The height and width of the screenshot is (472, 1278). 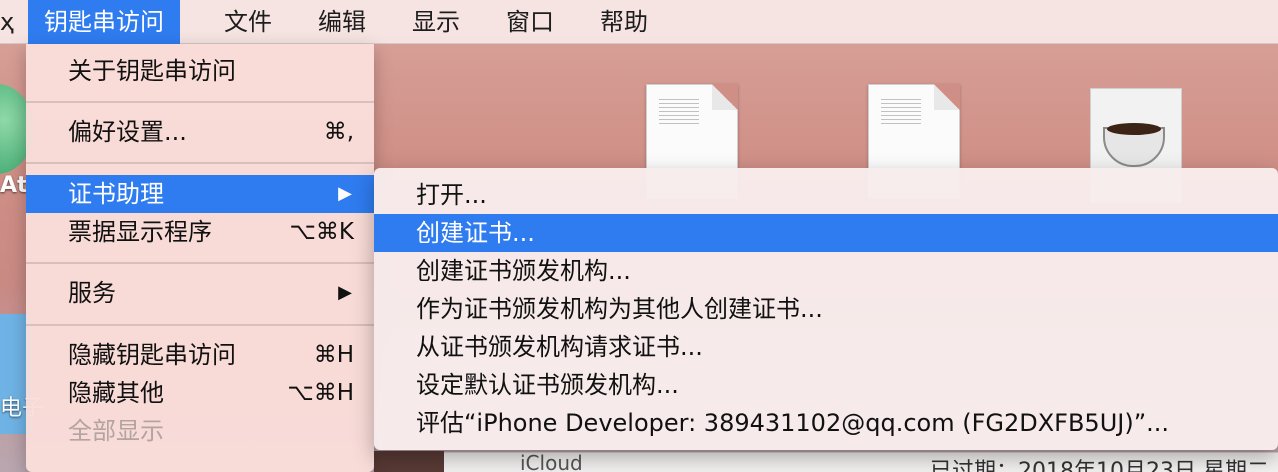 I want to click on menu-view: 显示, so click(x=436, y=22).